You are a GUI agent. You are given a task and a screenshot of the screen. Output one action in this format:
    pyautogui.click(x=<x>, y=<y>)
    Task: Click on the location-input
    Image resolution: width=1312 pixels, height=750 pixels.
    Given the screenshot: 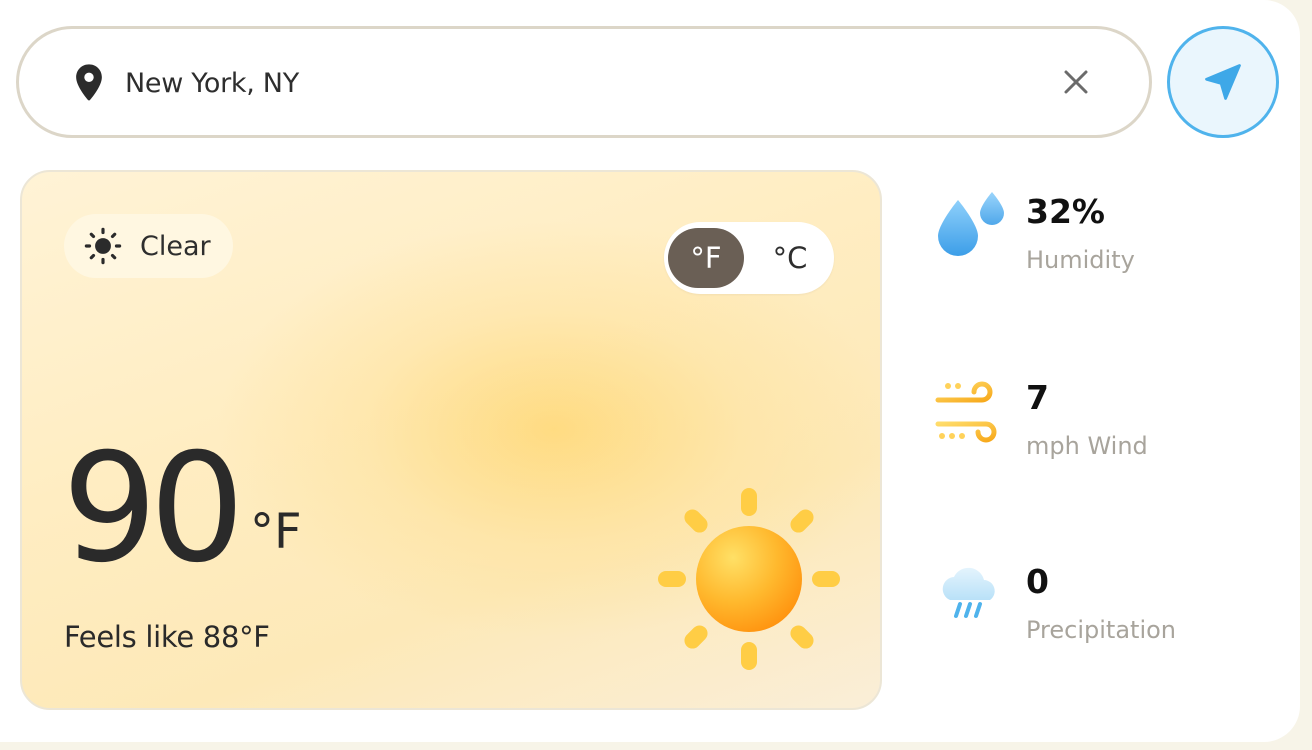 What is the action you would take?
    pyautogui.click(x=575, y=83)
    